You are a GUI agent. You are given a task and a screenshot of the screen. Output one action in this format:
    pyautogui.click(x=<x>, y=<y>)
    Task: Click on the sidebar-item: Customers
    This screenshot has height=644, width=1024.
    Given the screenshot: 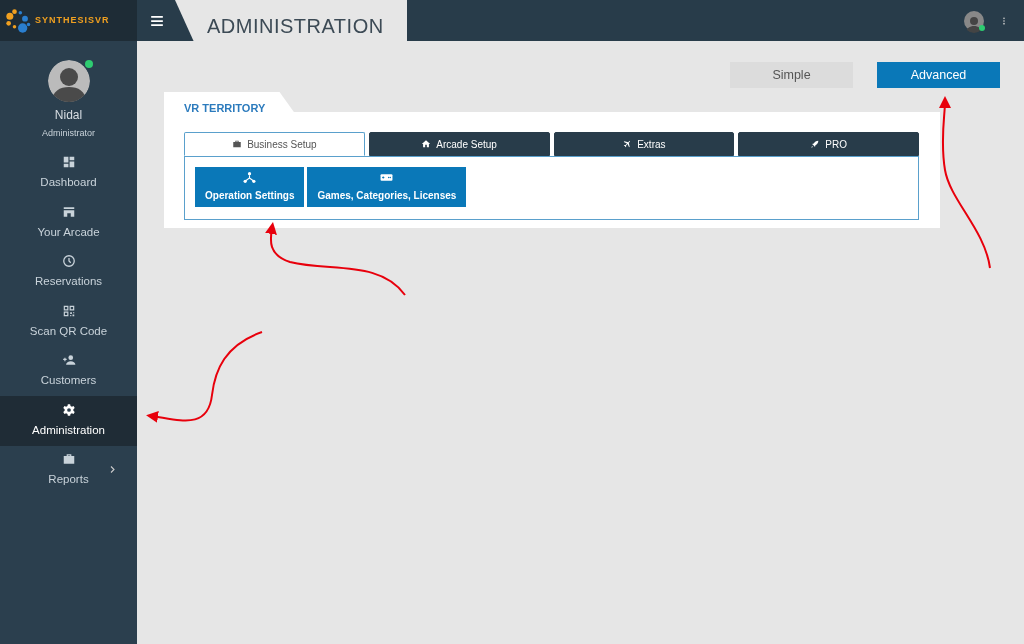 What is the action you would take?
    pyautogui.click(x=68, y=371)
    